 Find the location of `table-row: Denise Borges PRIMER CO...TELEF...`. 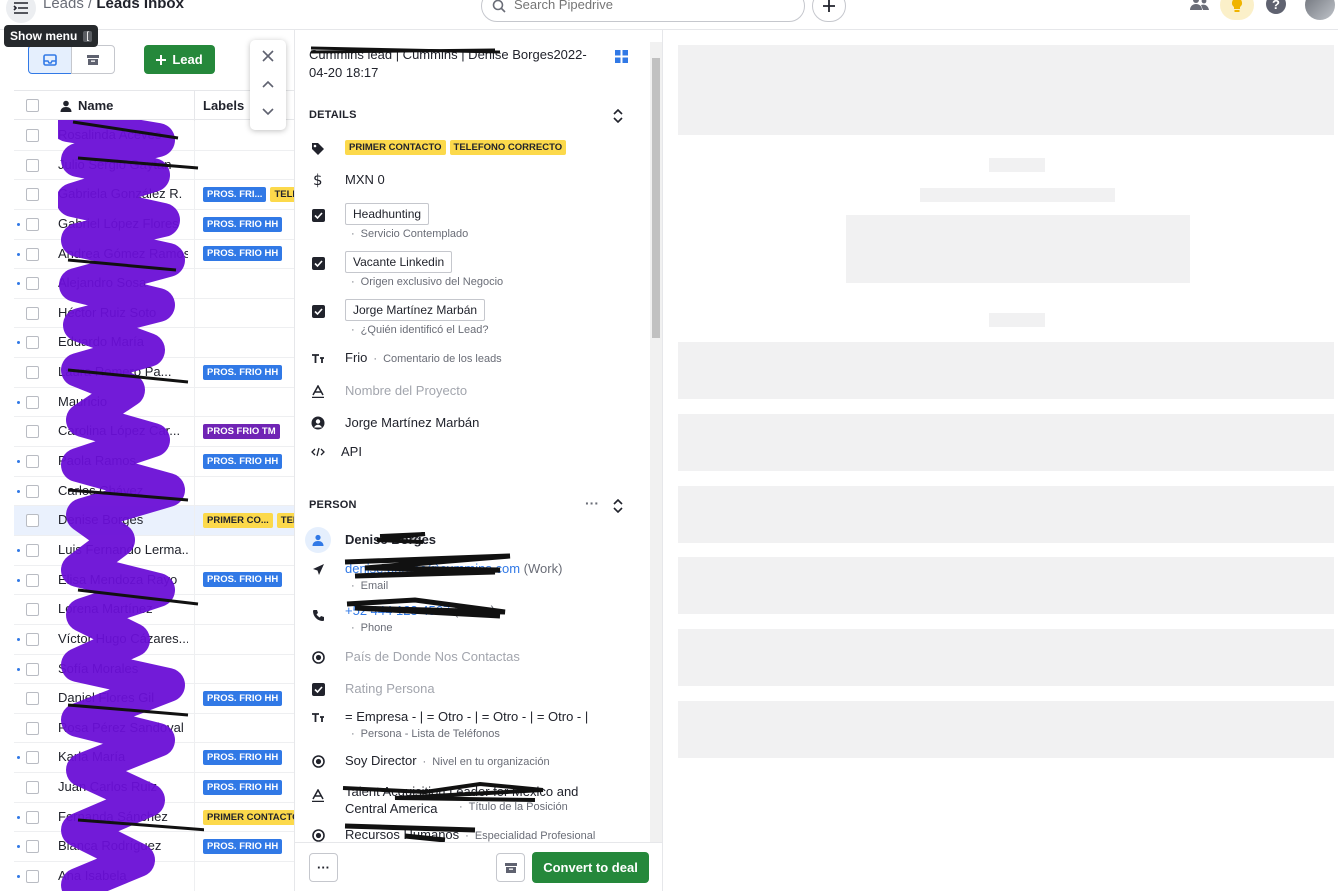

table-row: Denise Borges PRIMER CO...TELEF... is located at coordinates (154, 521).